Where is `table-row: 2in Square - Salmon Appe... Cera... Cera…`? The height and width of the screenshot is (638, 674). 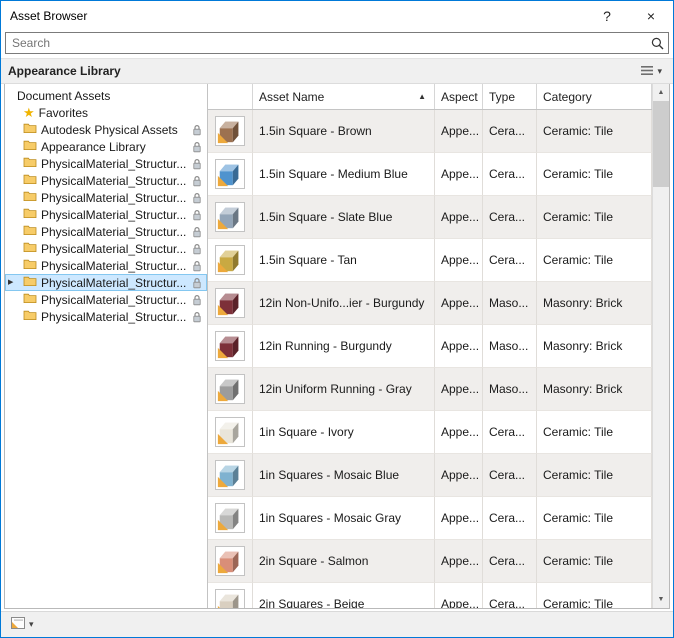 table-row: 2in Square - Salmon Appe... Cera... Cera… is located at coordinates (430, 561).